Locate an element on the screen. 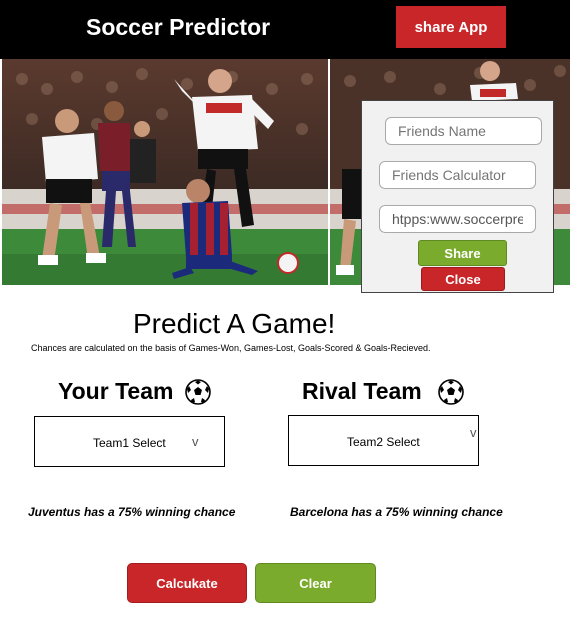 The height and width of the screenshot is (625, 570). calculate-button: Calcukate is located at coordinates (187, 583).